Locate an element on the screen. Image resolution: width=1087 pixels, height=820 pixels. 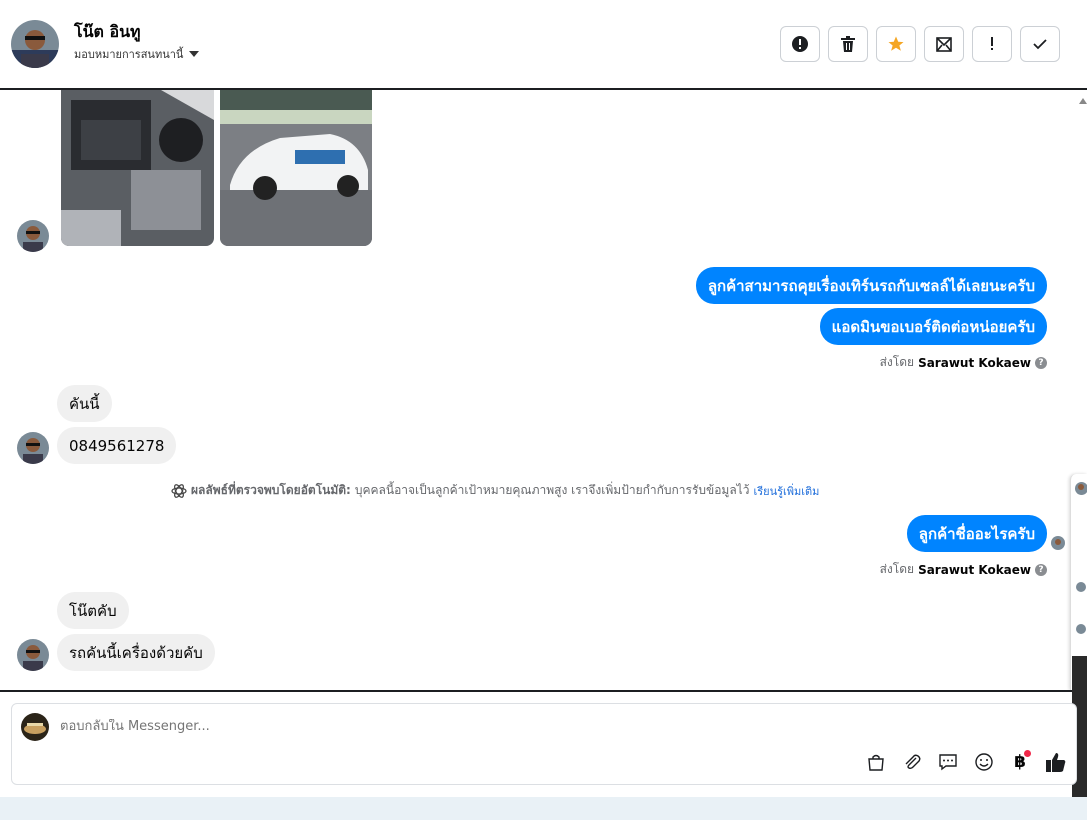
check-icon is located at coordinates (1040, 44).